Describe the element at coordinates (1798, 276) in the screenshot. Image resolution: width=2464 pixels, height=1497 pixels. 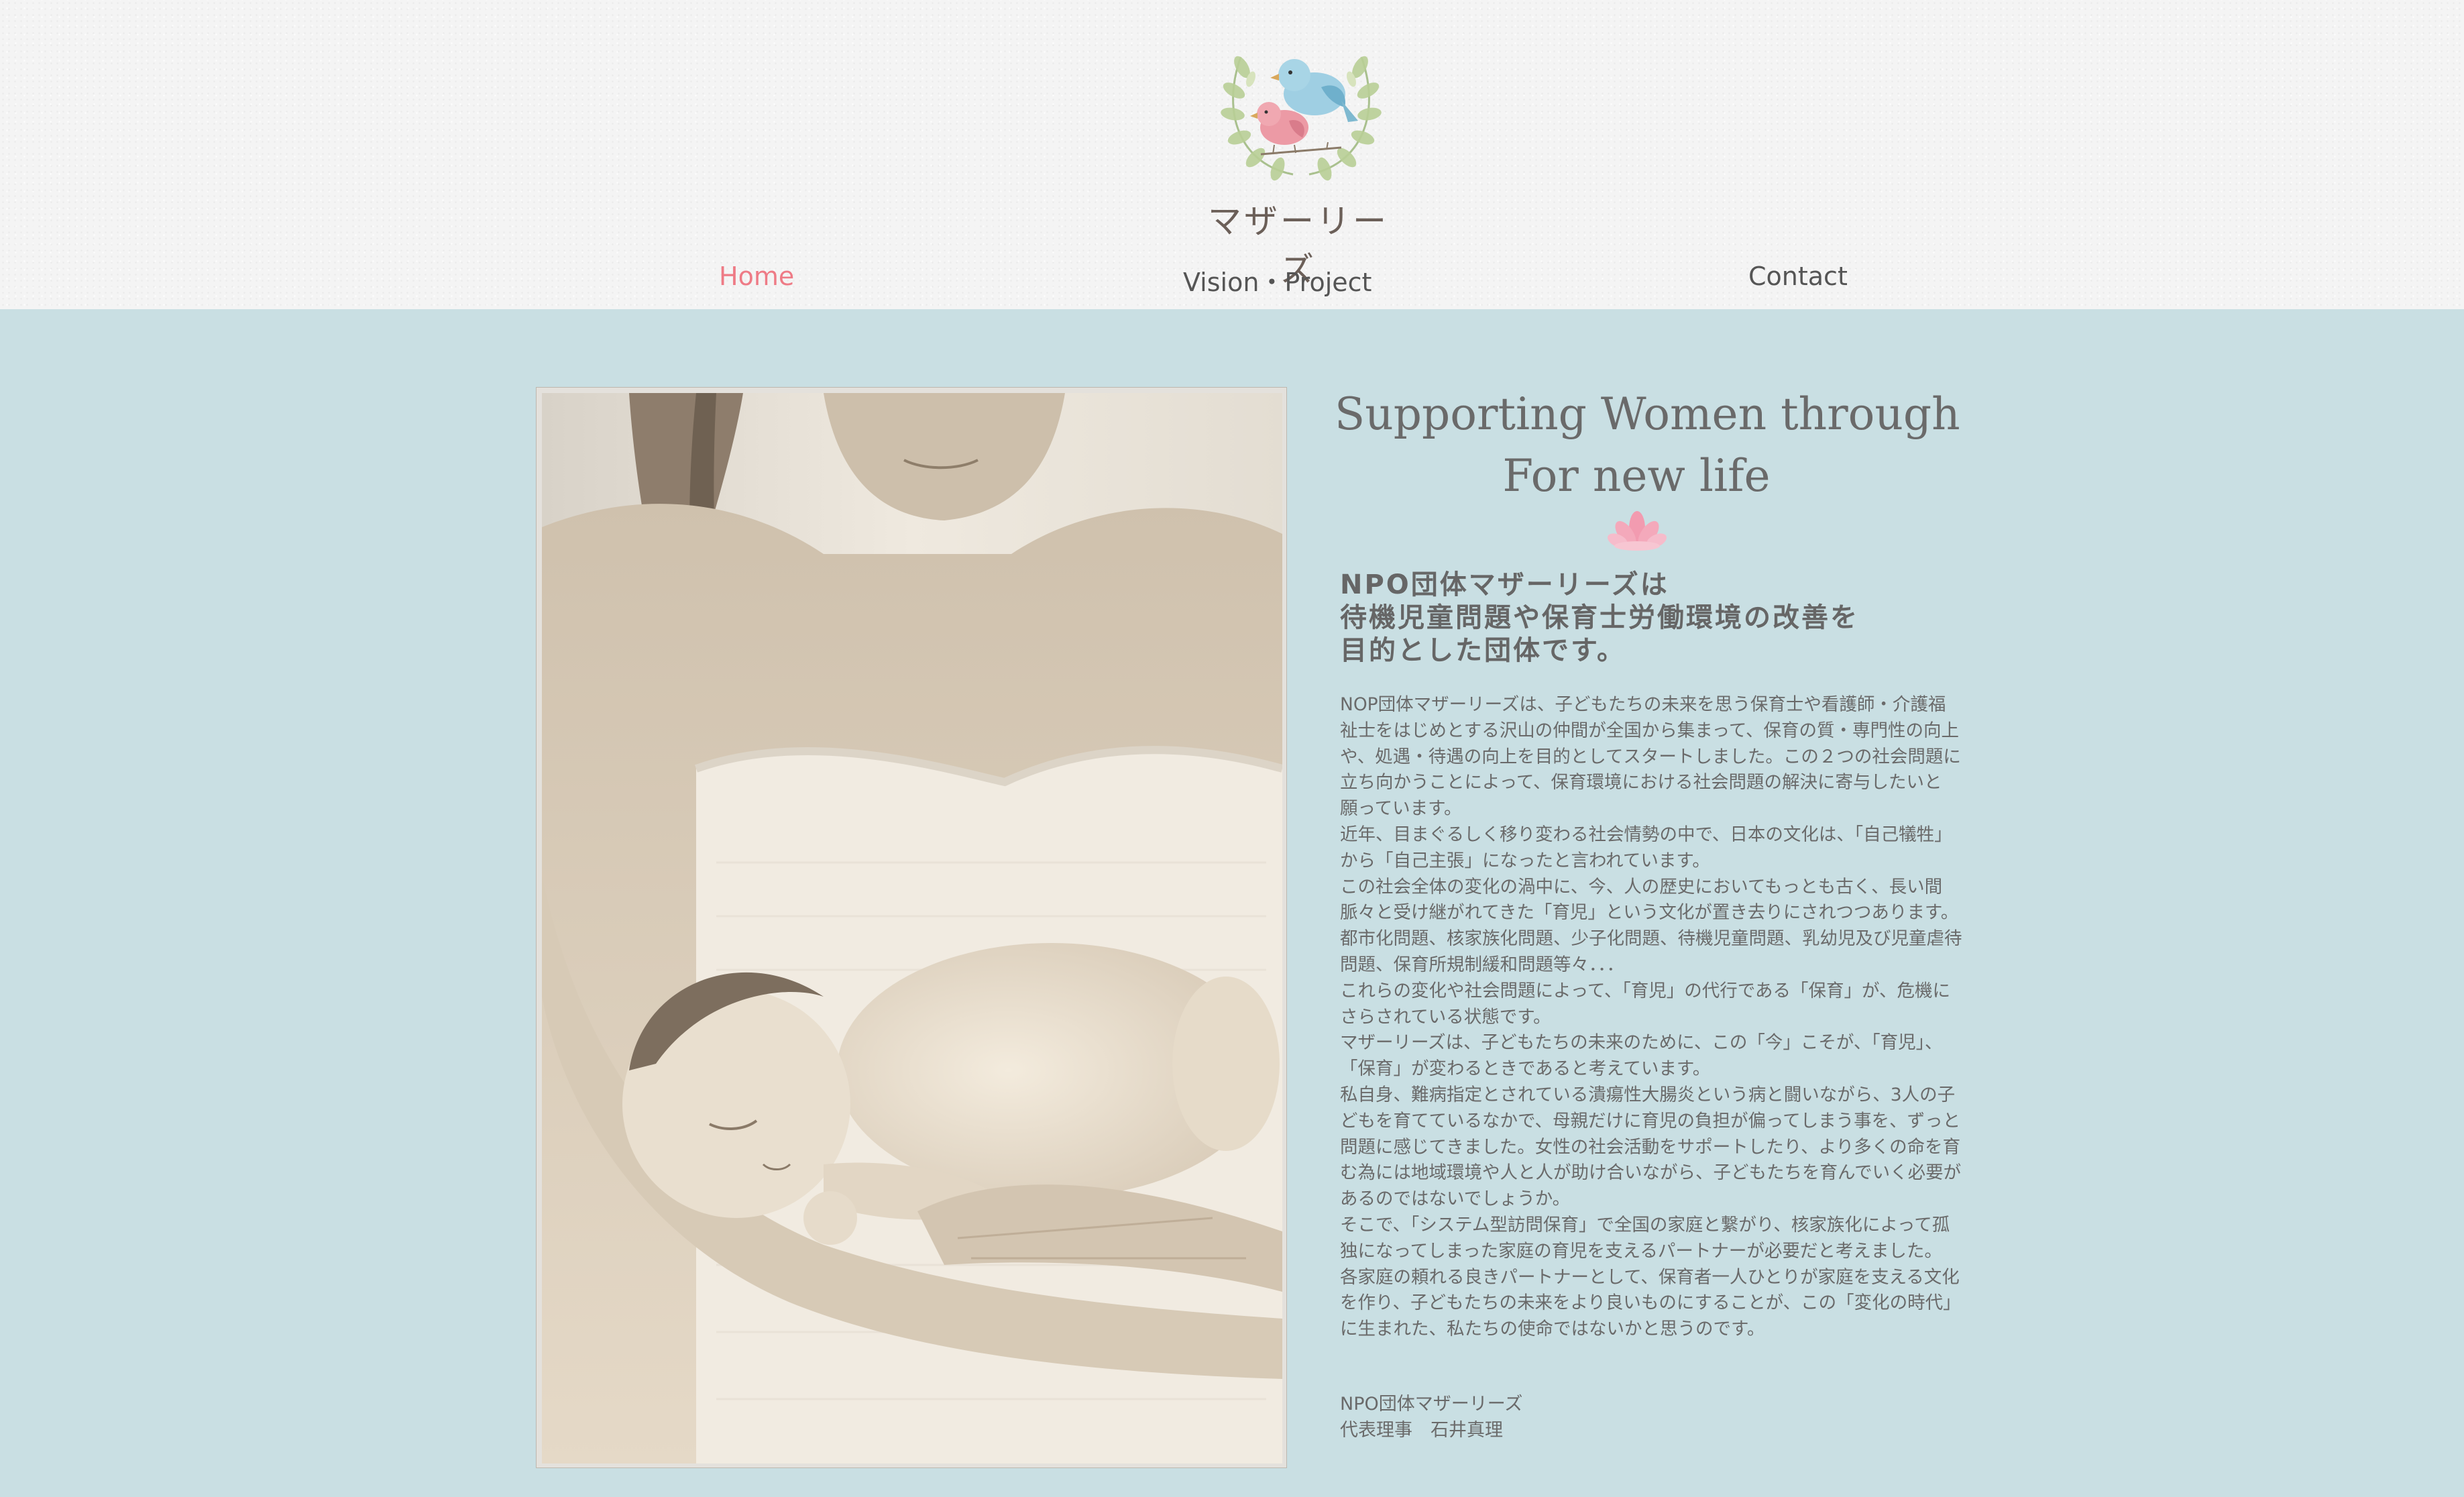
I see `nav-contact: Contact` at that location.